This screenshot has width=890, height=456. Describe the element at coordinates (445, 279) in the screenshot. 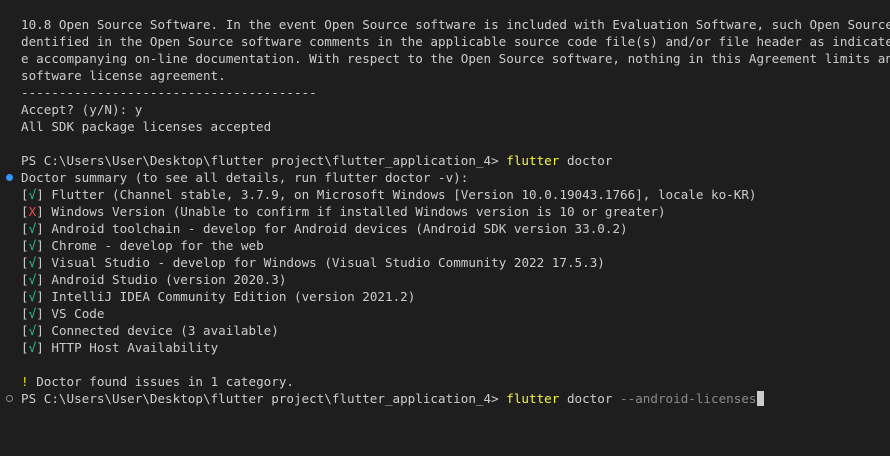

I see `check-item: [√] Android Studio (version 2020.3)` at that location.